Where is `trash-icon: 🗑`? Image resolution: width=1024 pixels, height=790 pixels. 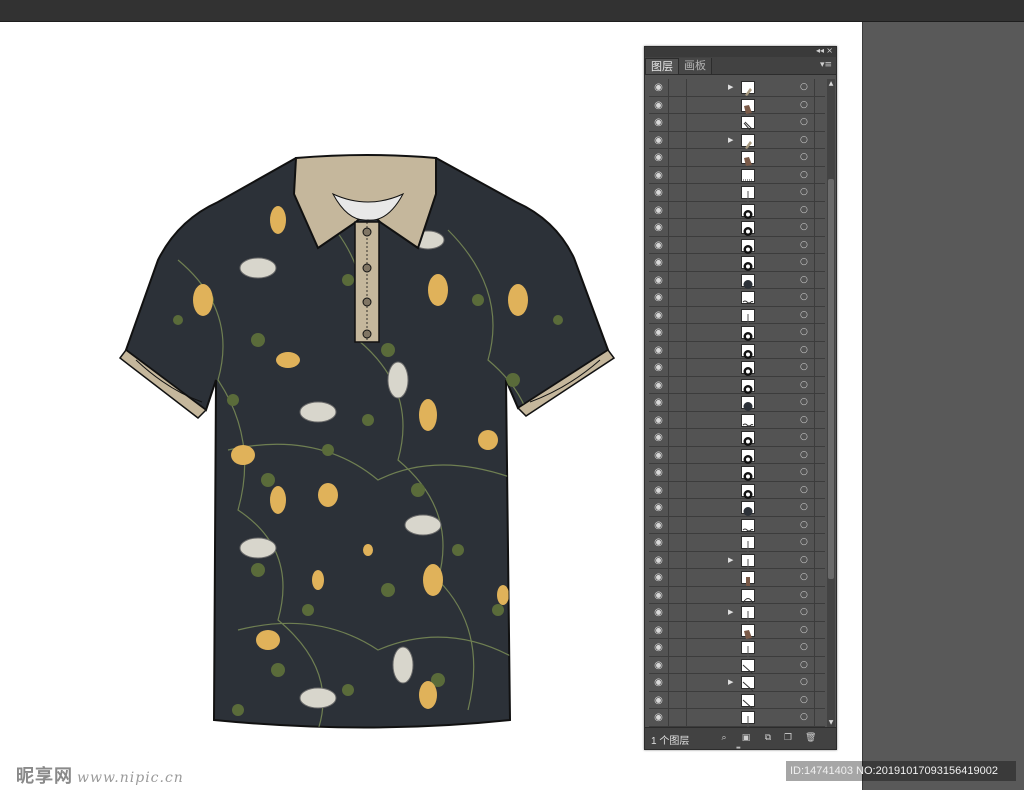 trash-icon: 🗑 is located at coordinates (810, 738).